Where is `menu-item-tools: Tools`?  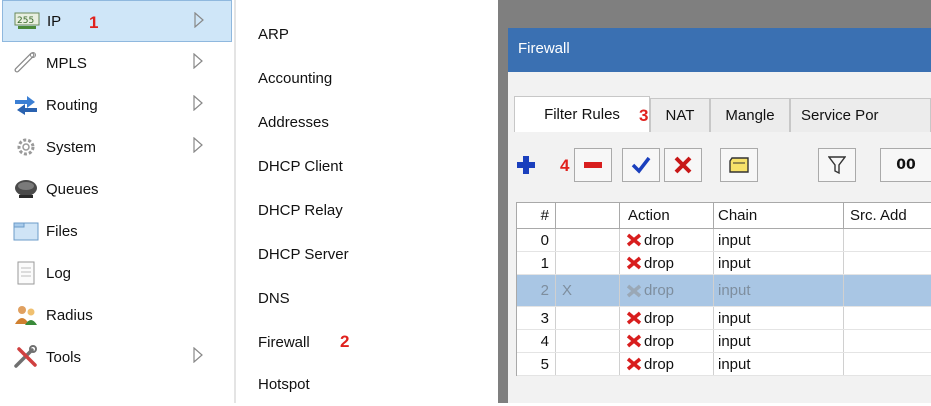
menu-item-tools: Tools is located at coordinates (117, 357).